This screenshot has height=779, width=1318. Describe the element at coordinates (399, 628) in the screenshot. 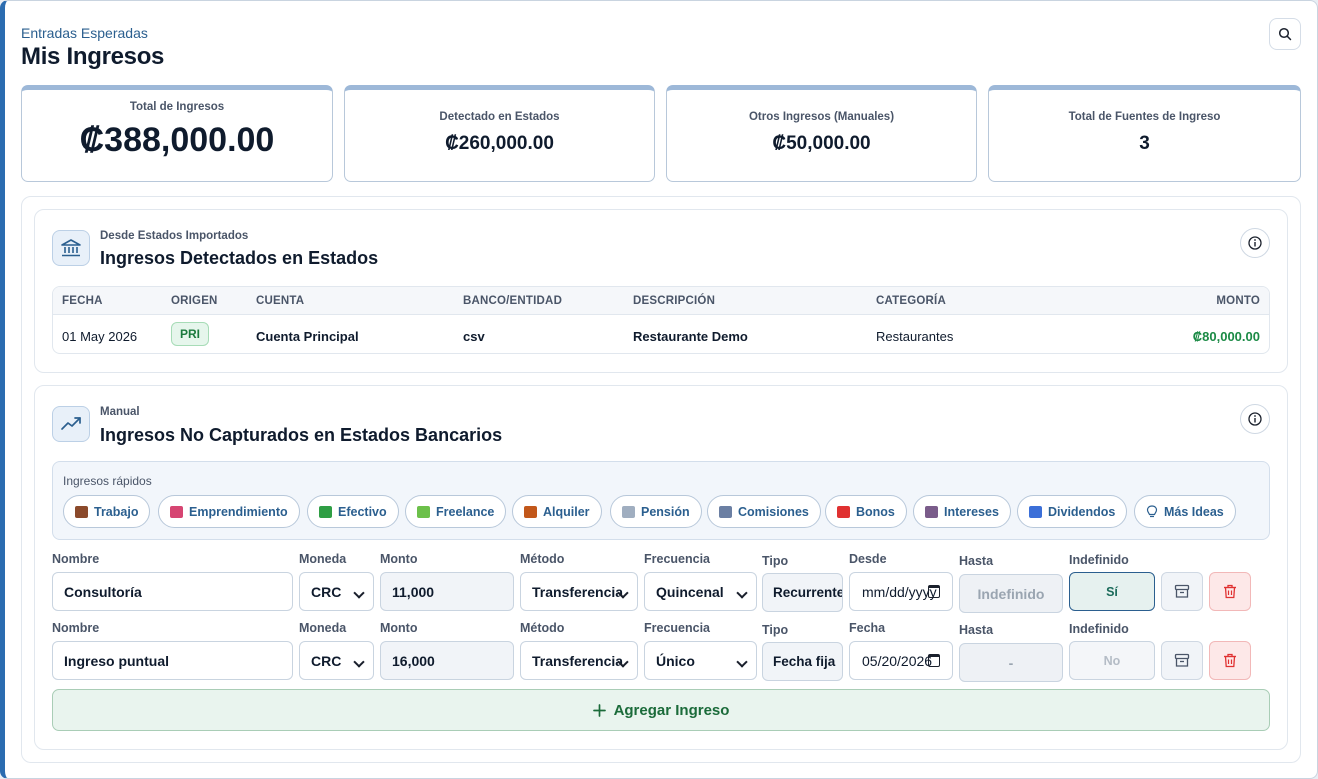

I see `label-monto: Monto` at that location.